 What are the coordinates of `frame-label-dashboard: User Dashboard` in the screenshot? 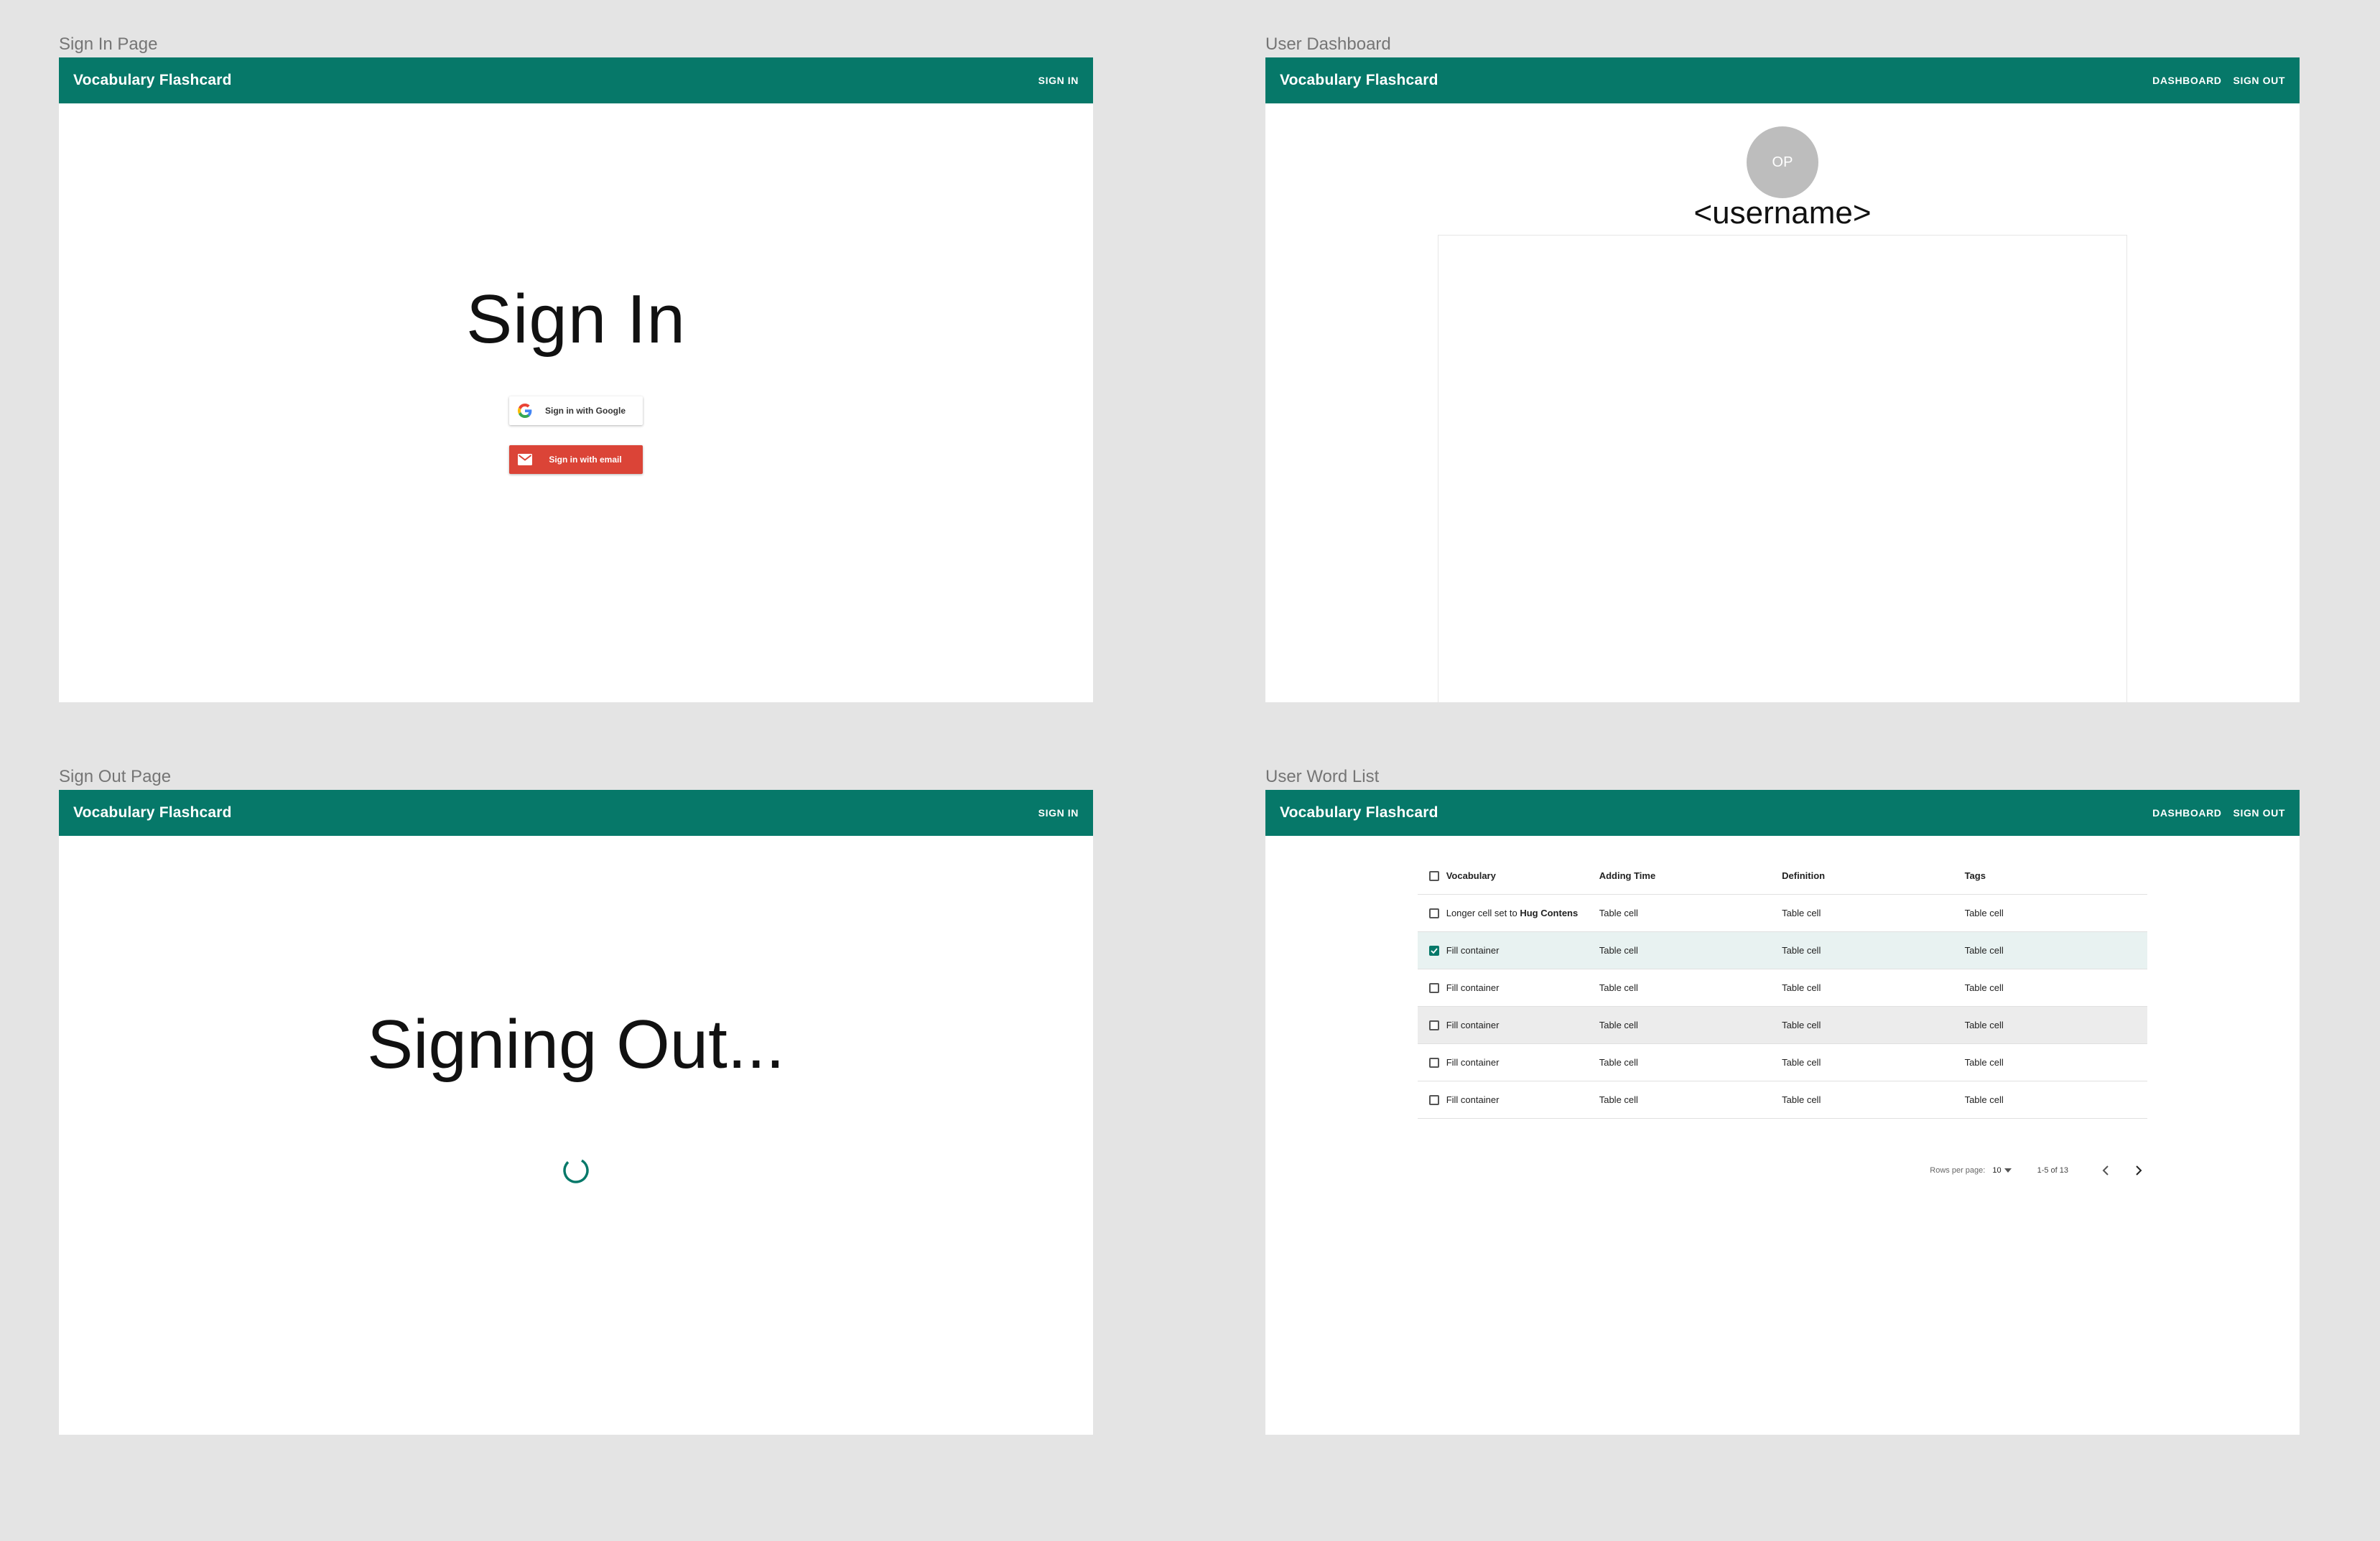 It's located at (1328, 44).